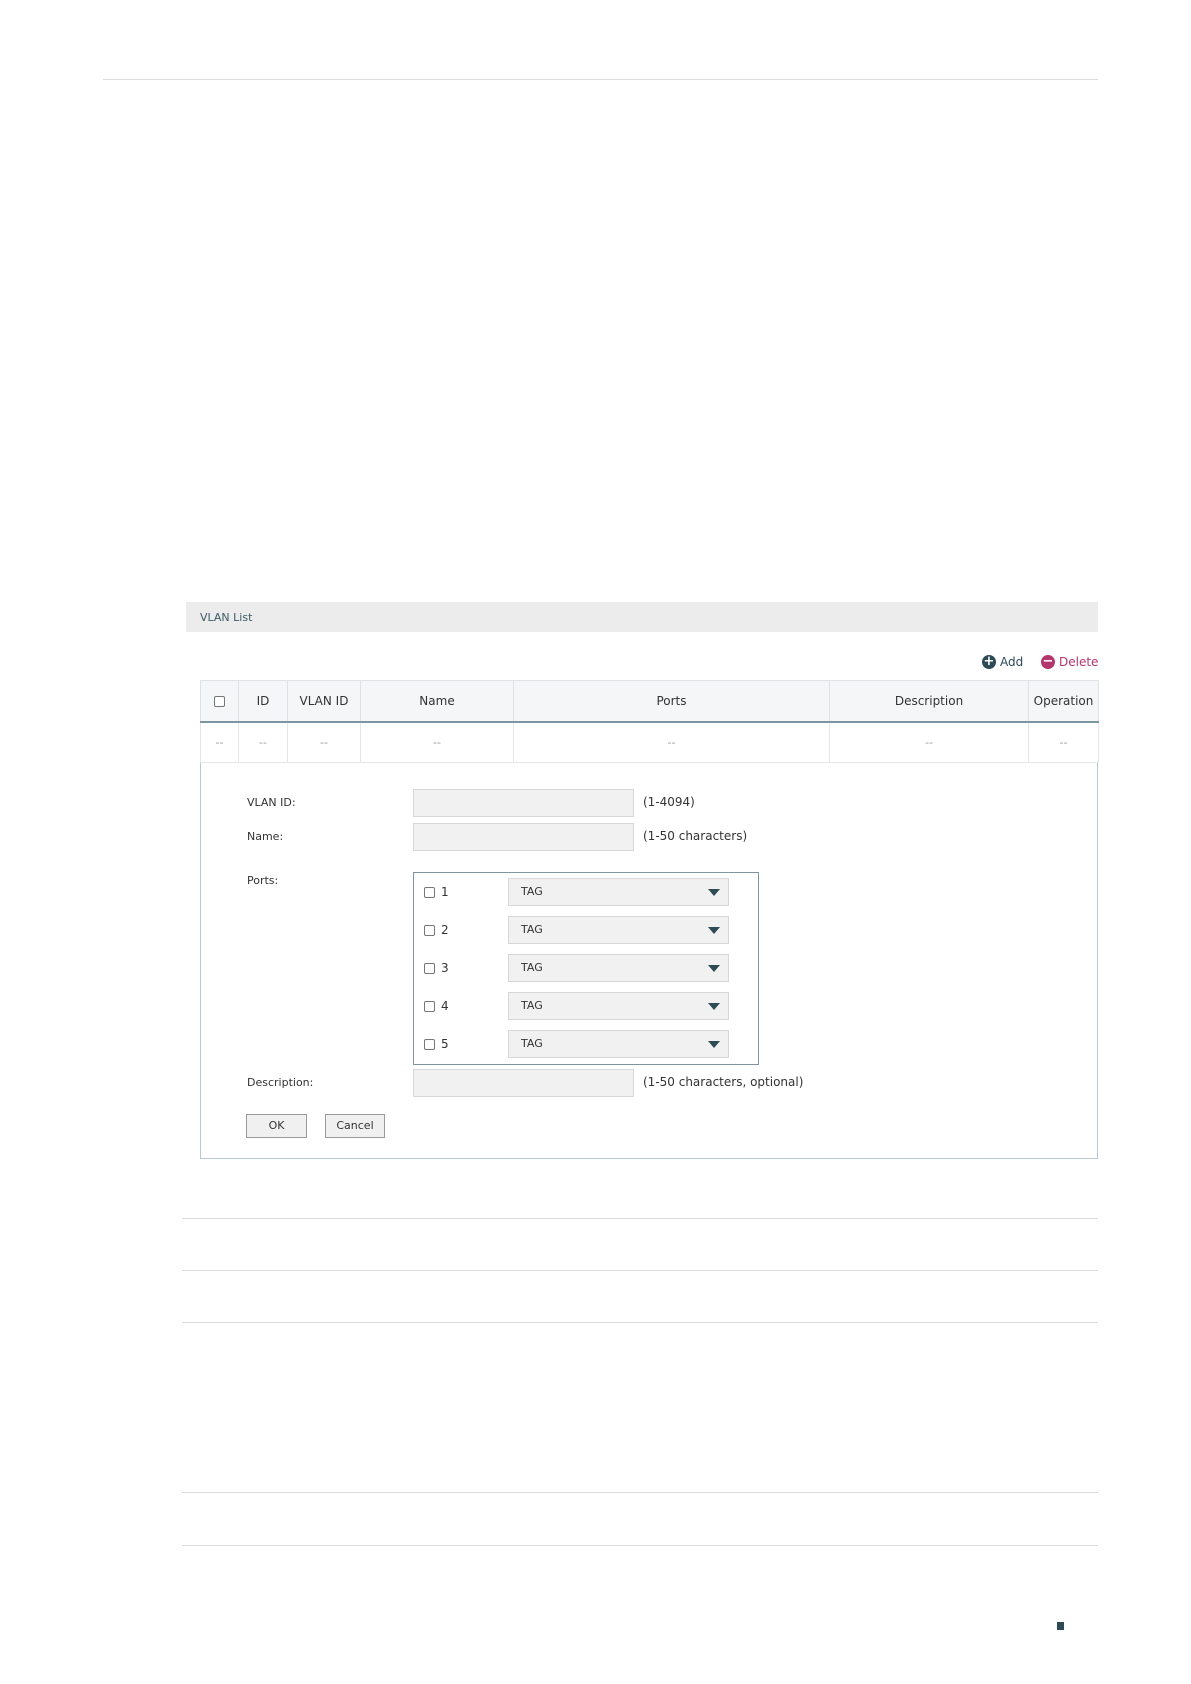  I want to click on column-header-ports: Ports, so click(671, 701).